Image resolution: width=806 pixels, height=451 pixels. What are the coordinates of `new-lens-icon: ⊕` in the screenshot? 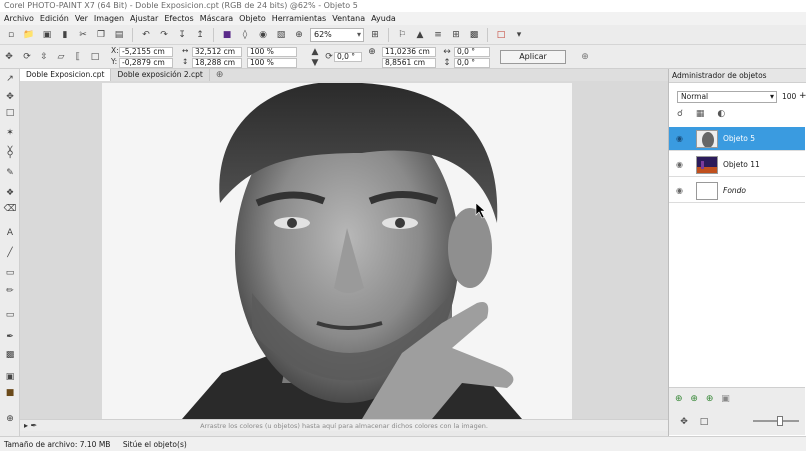 It's located at (694, 399).